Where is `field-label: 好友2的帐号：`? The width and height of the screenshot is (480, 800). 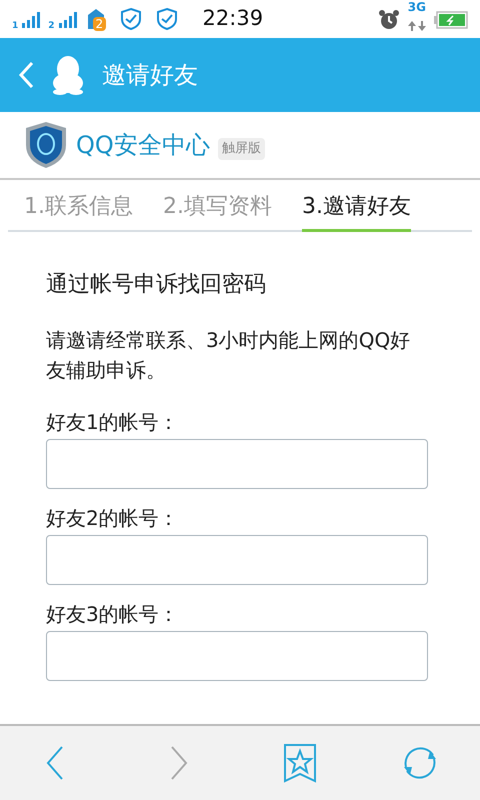
field-label: 好友2的帐号： is located at coordinates (113, 518).